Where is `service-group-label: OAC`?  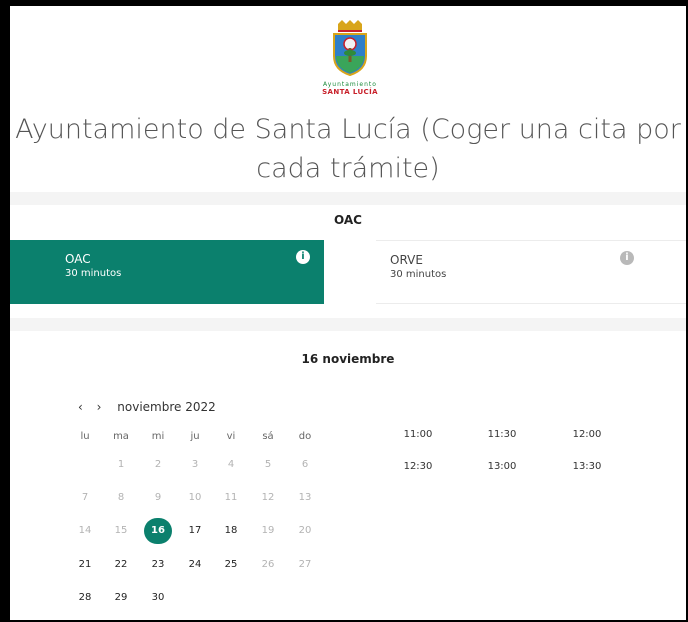 service-group-label: OAC is located at coordinates (348, 220).